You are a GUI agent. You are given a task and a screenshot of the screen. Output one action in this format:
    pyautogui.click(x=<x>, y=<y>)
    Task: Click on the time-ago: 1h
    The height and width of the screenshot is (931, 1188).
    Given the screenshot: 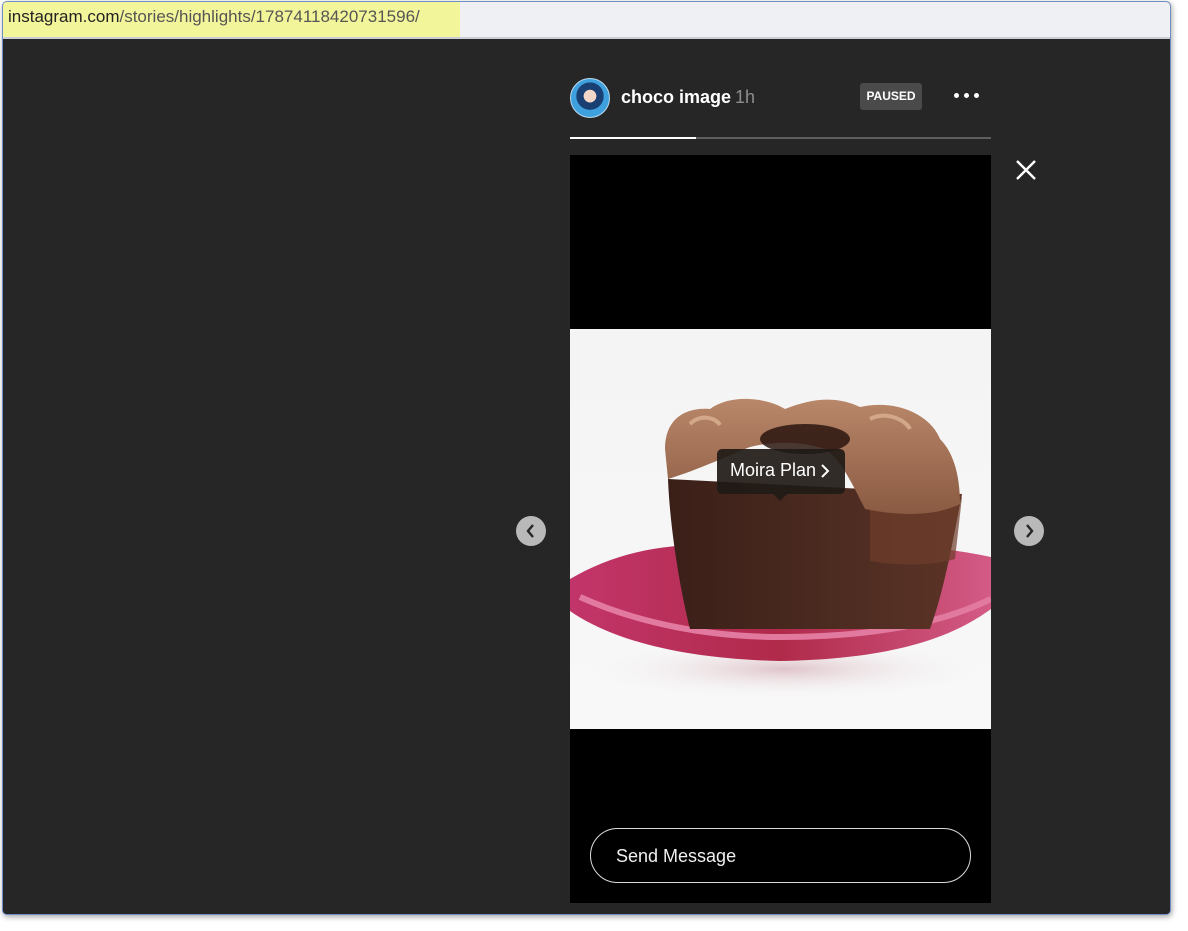 What is the action you would take?
    pyautogui.click(x=745, y=97)
    